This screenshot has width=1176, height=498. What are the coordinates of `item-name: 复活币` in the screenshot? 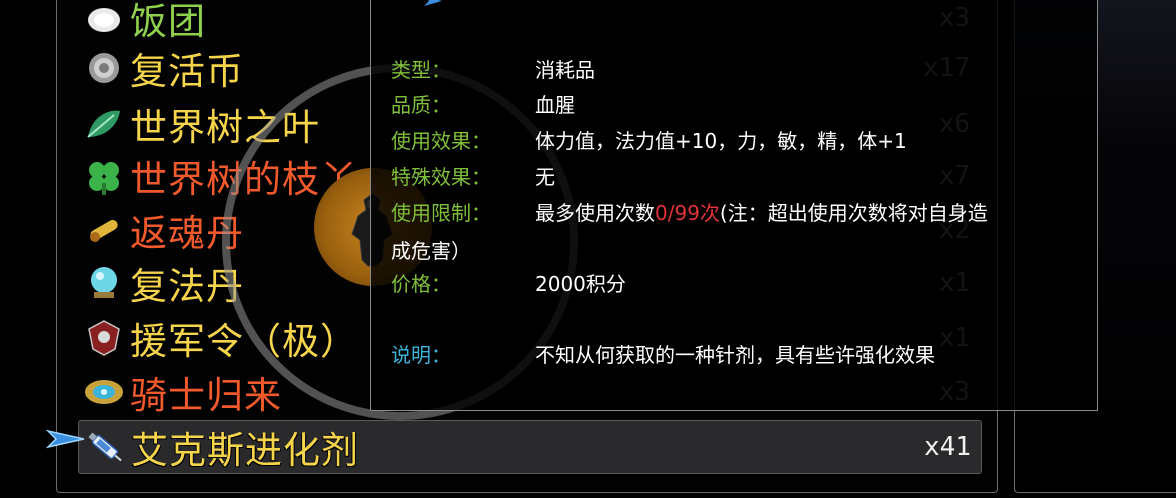 It's located at (187, 71).